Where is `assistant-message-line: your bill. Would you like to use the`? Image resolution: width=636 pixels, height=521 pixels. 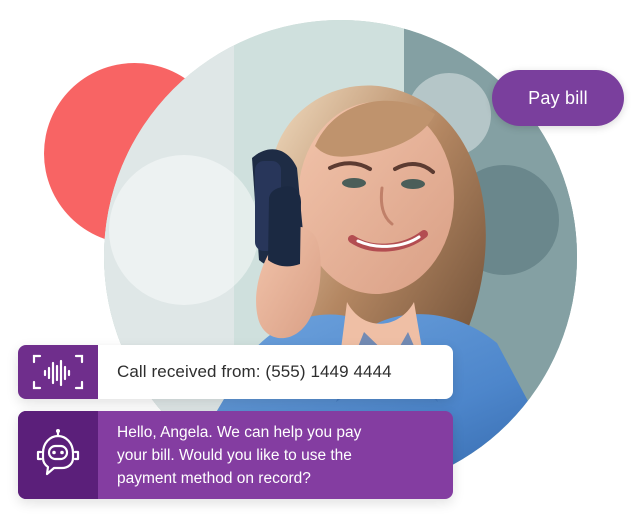 assistant-message-line: your bill. Would you like to use the is located at coordinates (234, 455).